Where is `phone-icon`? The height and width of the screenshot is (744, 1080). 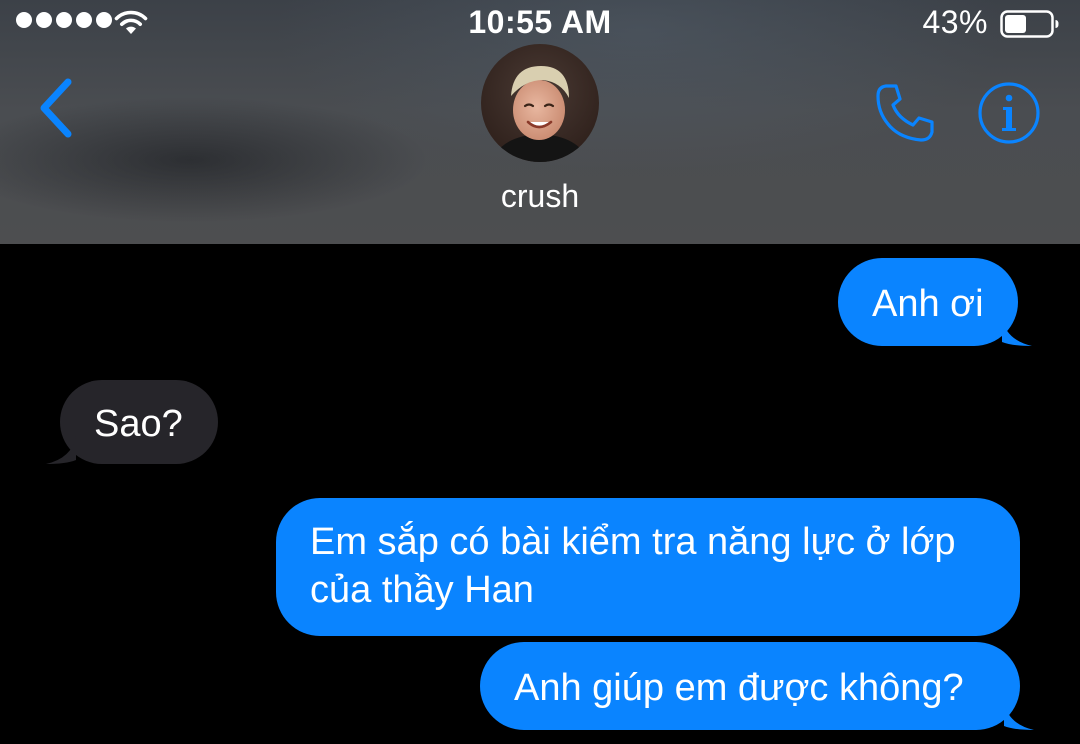 phone-icon is located at coordinates (905, 113).